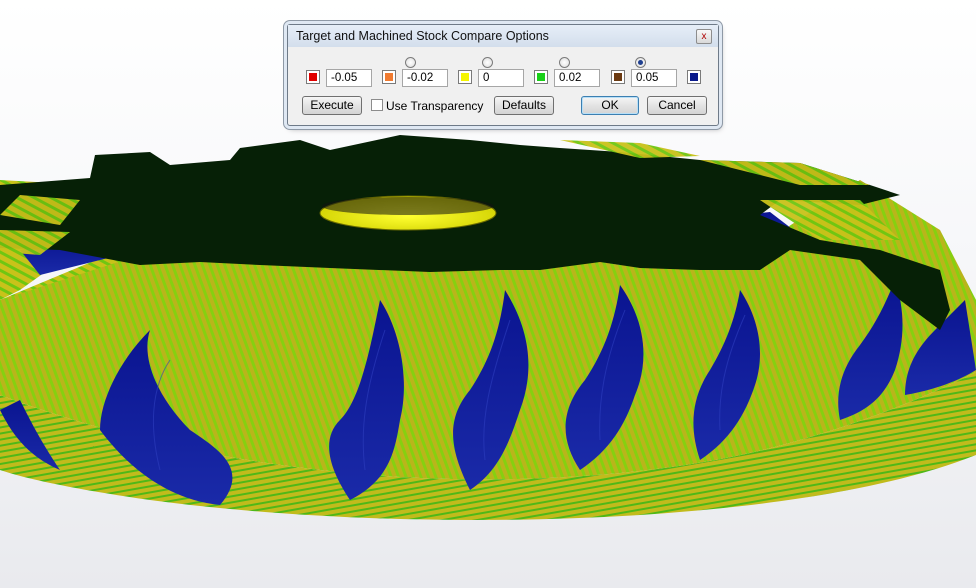 Image resolution: width=976 pixels, height=588 pixels. I want to click on tolerance-field-3: 0, so click(501, 78).